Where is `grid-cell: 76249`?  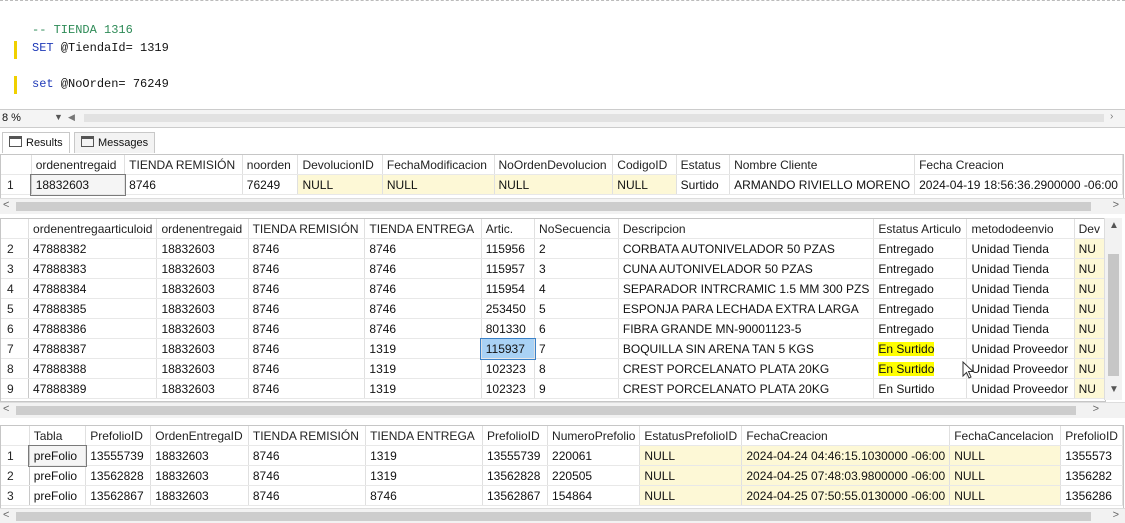 grid-cell: 76249 is located at coordinates (270, 184).